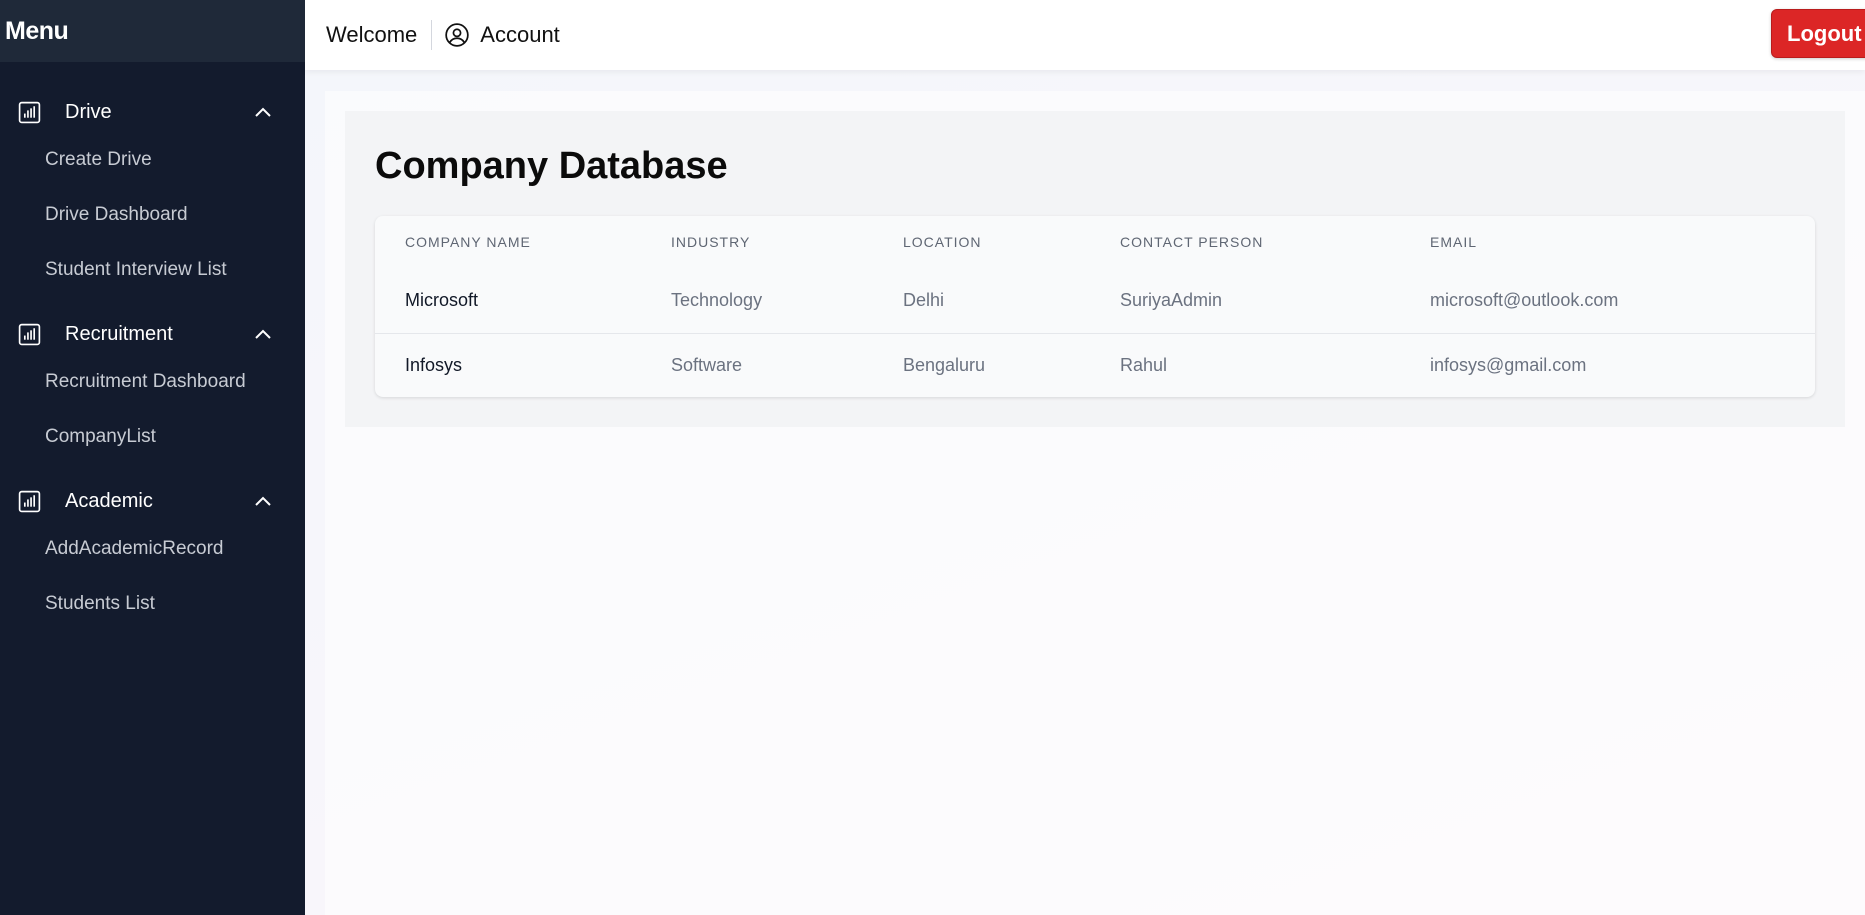  What do you see at coordinates (152, 31) in the screenshot?
I see `sidebar-header: Menu` at bounding box center [152, 31].